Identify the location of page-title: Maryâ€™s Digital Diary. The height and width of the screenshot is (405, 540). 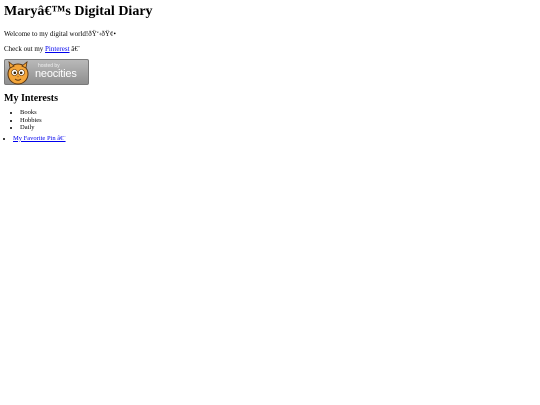
(78, 11).